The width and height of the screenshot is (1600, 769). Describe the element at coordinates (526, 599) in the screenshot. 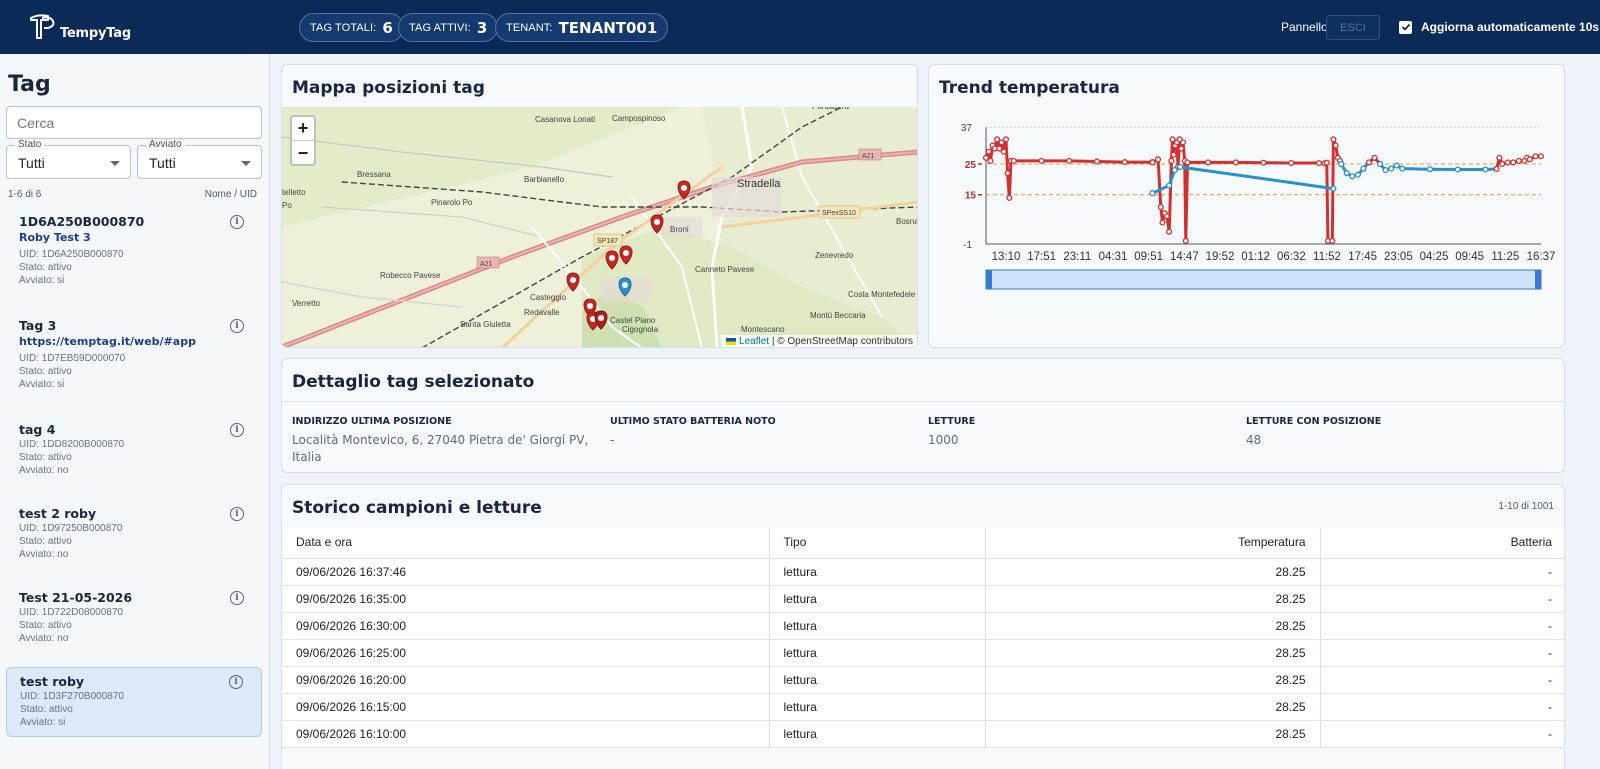

I see `cell-datetime: 09/06/2026 16:35:00` at that location.